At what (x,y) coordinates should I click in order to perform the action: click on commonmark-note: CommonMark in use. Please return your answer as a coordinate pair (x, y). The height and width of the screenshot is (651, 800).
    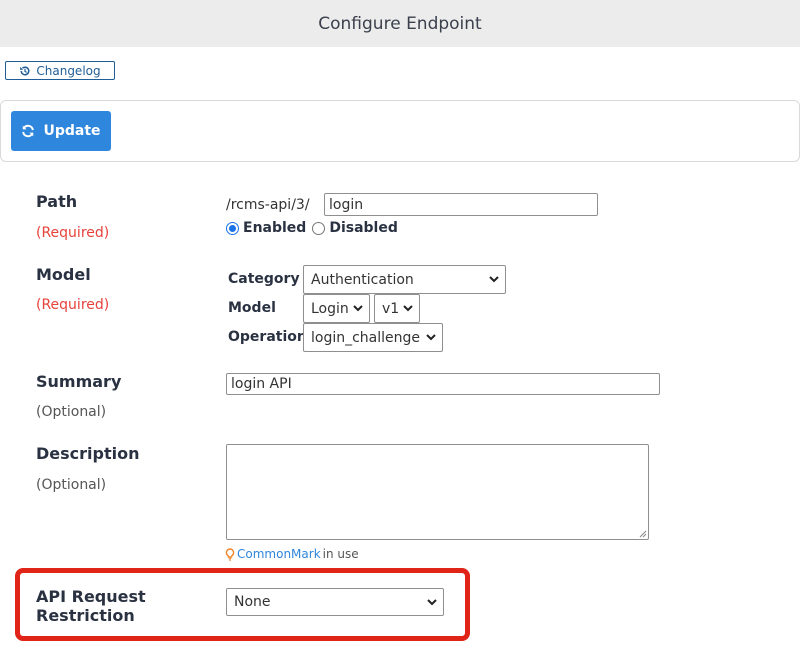
    Looking at the image, I should click on (292, 554).